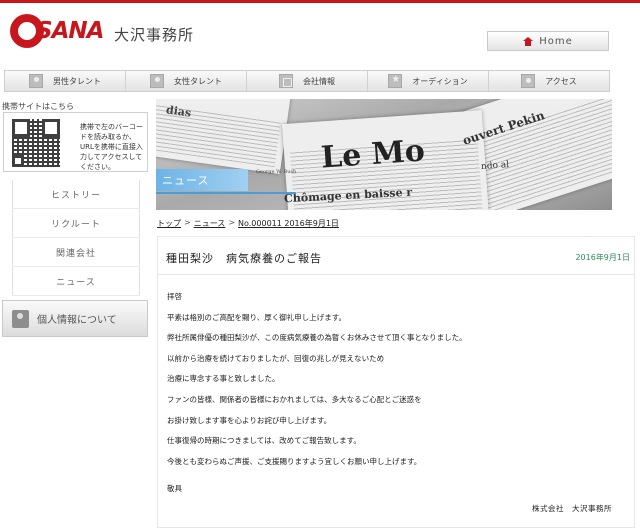  I want to click on article-line: 弊社所属俳優の種田梨沙が、この度病気療養の為暫くお休みさせて頂く事となりました。, so click(317, 338).